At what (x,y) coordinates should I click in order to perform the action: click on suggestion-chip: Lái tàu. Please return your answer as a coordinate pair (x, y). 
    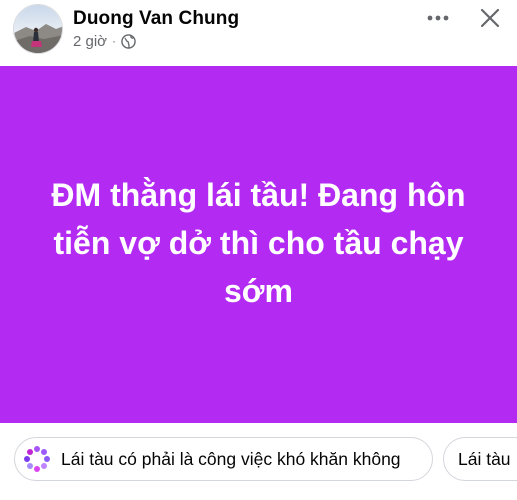
    Looking at the image, I should click on (480, 459).